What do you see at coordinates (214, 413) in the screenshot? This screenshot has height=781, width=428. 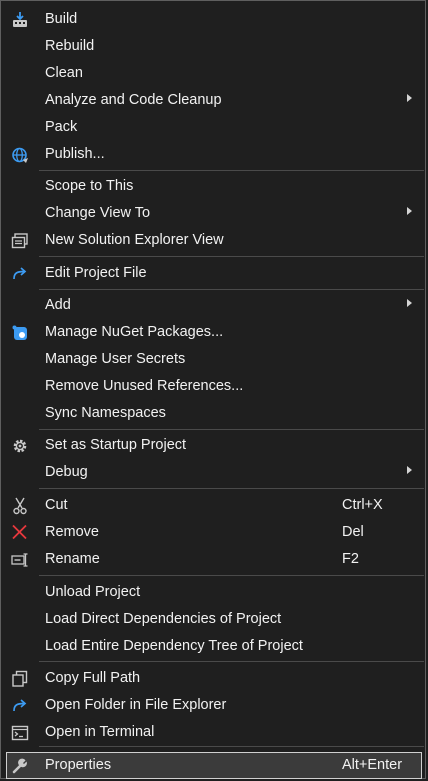 I see `menu-item-sync-namespaces: Sync Namespaces` at bounding box center [214, 413].